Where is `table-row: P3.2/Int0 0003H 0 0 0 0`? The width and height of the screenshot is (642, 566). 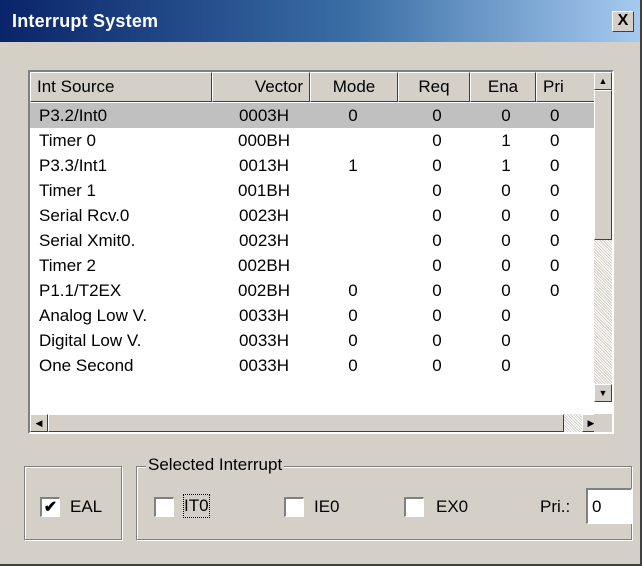 table-row: P3.2/Int0 0003H 0 0 0 0 is located at coordinates (315, 115).